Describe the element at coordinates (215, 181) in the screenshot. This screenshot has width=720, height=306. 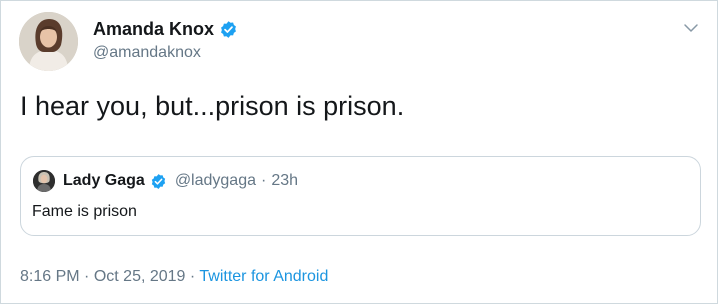
I see `quoted-handle: @ladygaga` at that location.